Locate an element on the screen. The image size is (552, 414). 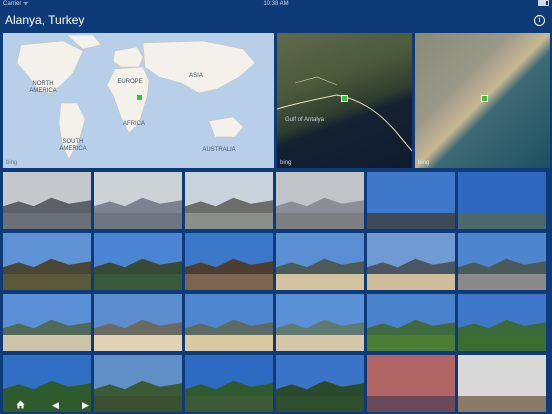
battery-icon is located at coordinates (543, 3).